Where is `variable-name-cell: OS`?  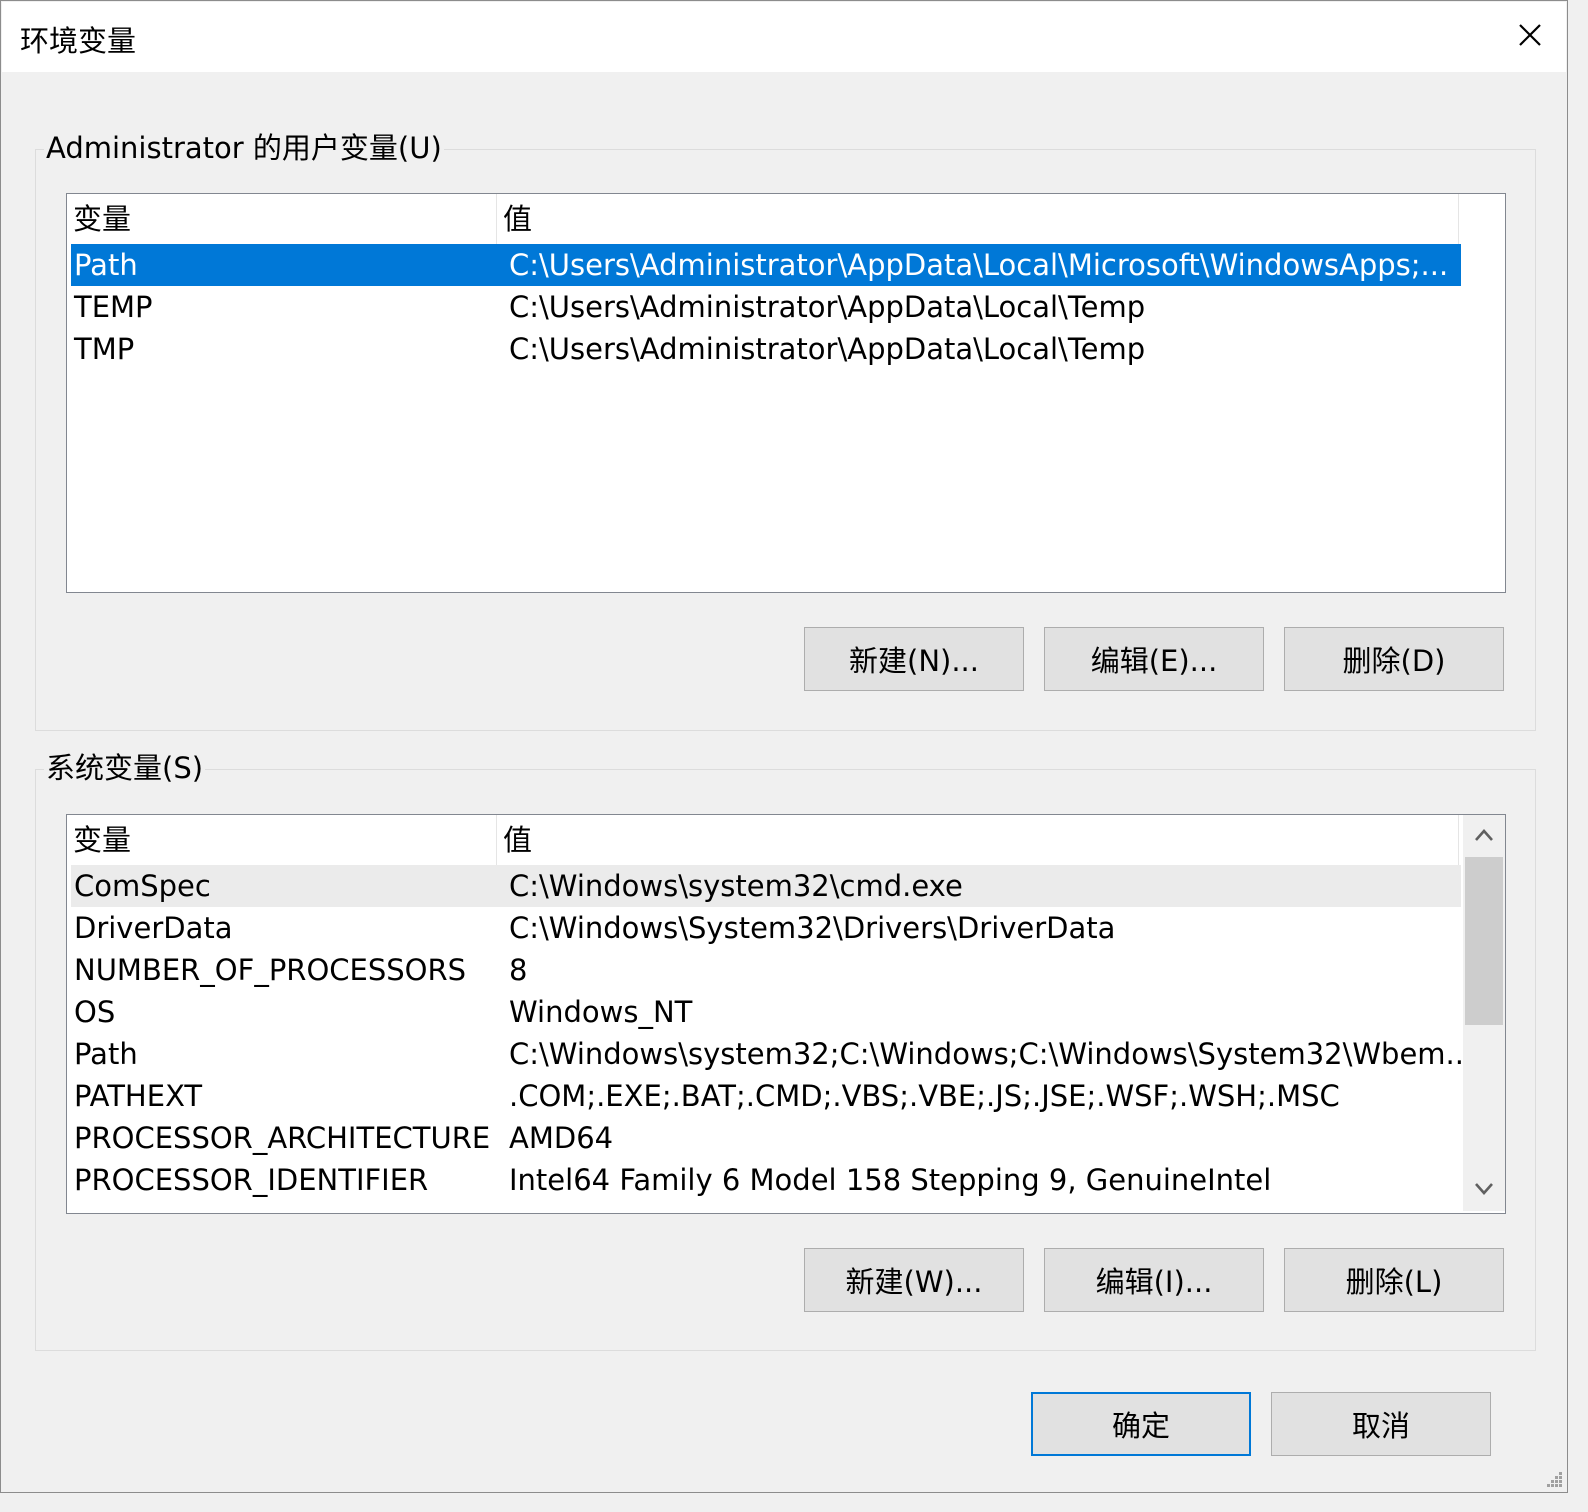 variable-name-cell: OS is located at coordinates (95, 1012).